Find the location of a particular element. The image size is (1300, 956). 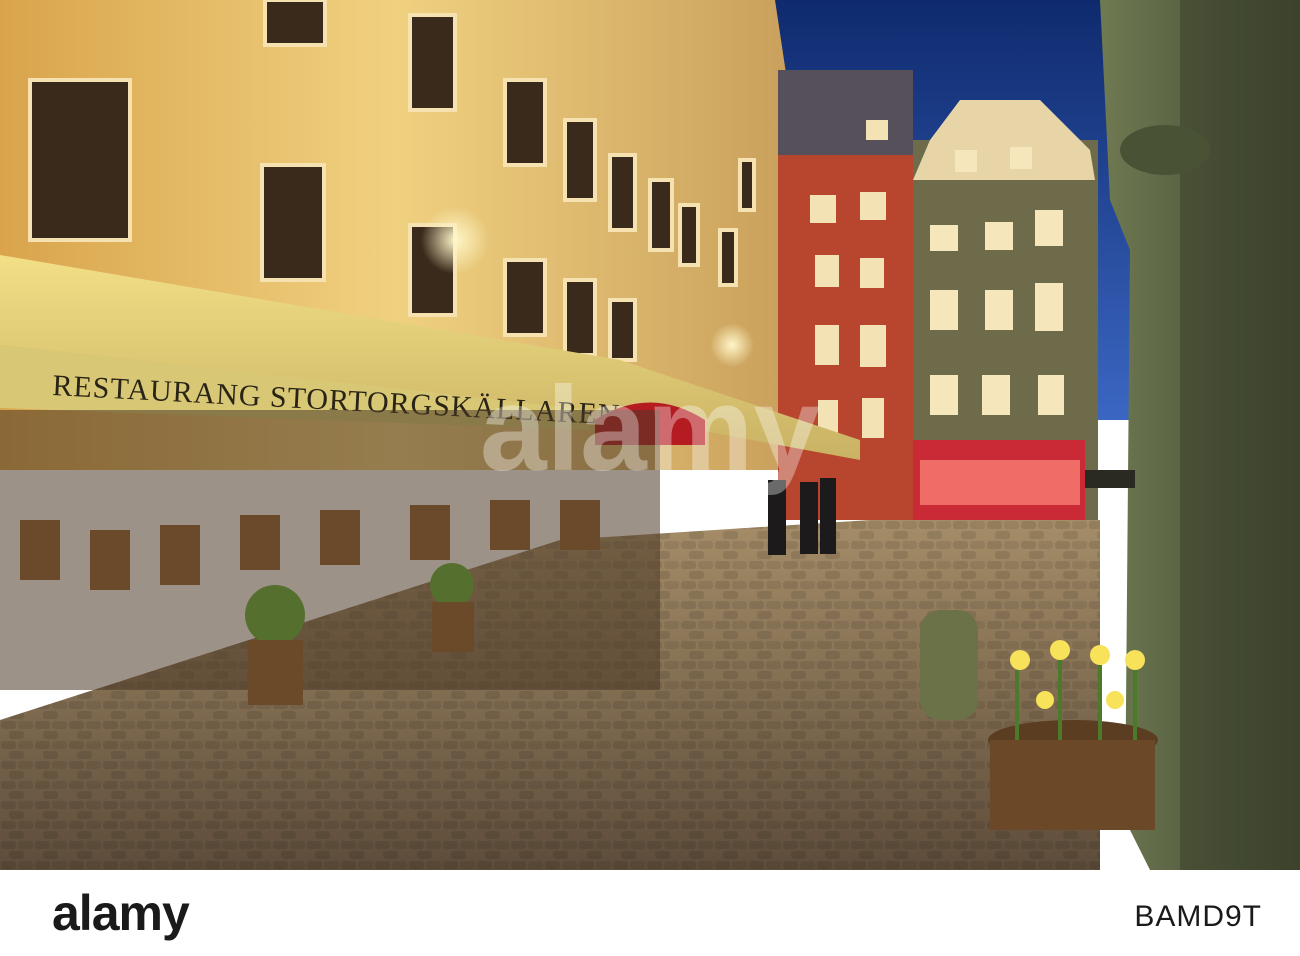

pedestrians is located at coordinates (802, 516).